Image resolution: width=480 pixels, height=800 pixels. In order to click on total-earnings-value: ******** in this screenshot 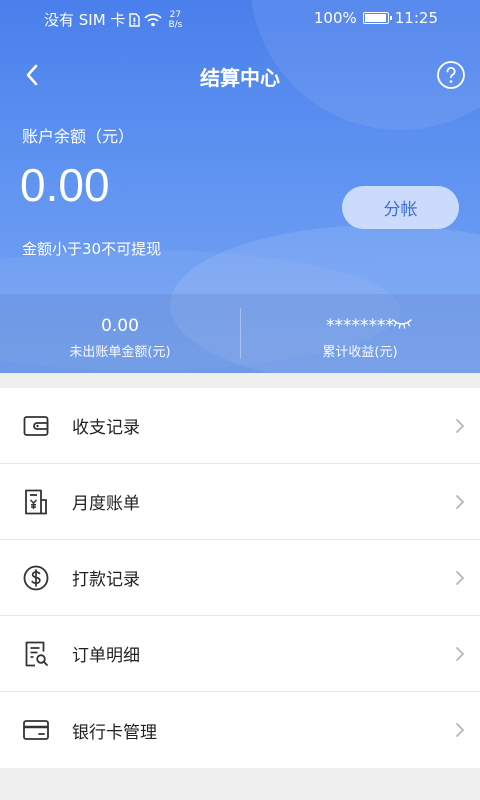, I will do `click(360, 326)`.